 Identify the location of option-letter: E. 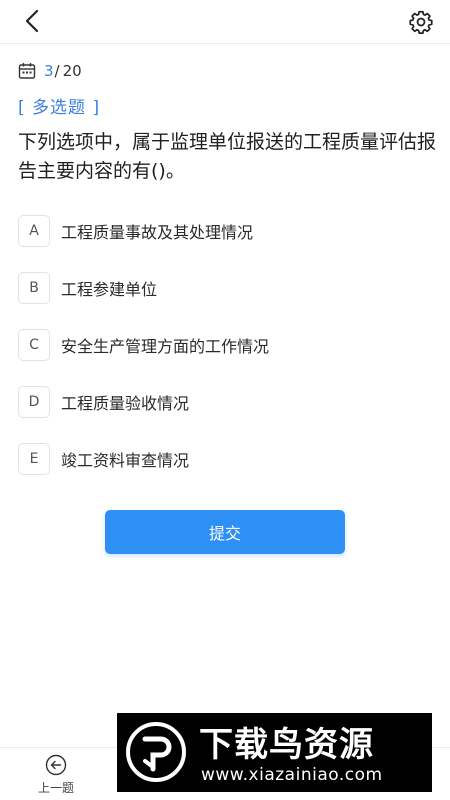
(34, 459).